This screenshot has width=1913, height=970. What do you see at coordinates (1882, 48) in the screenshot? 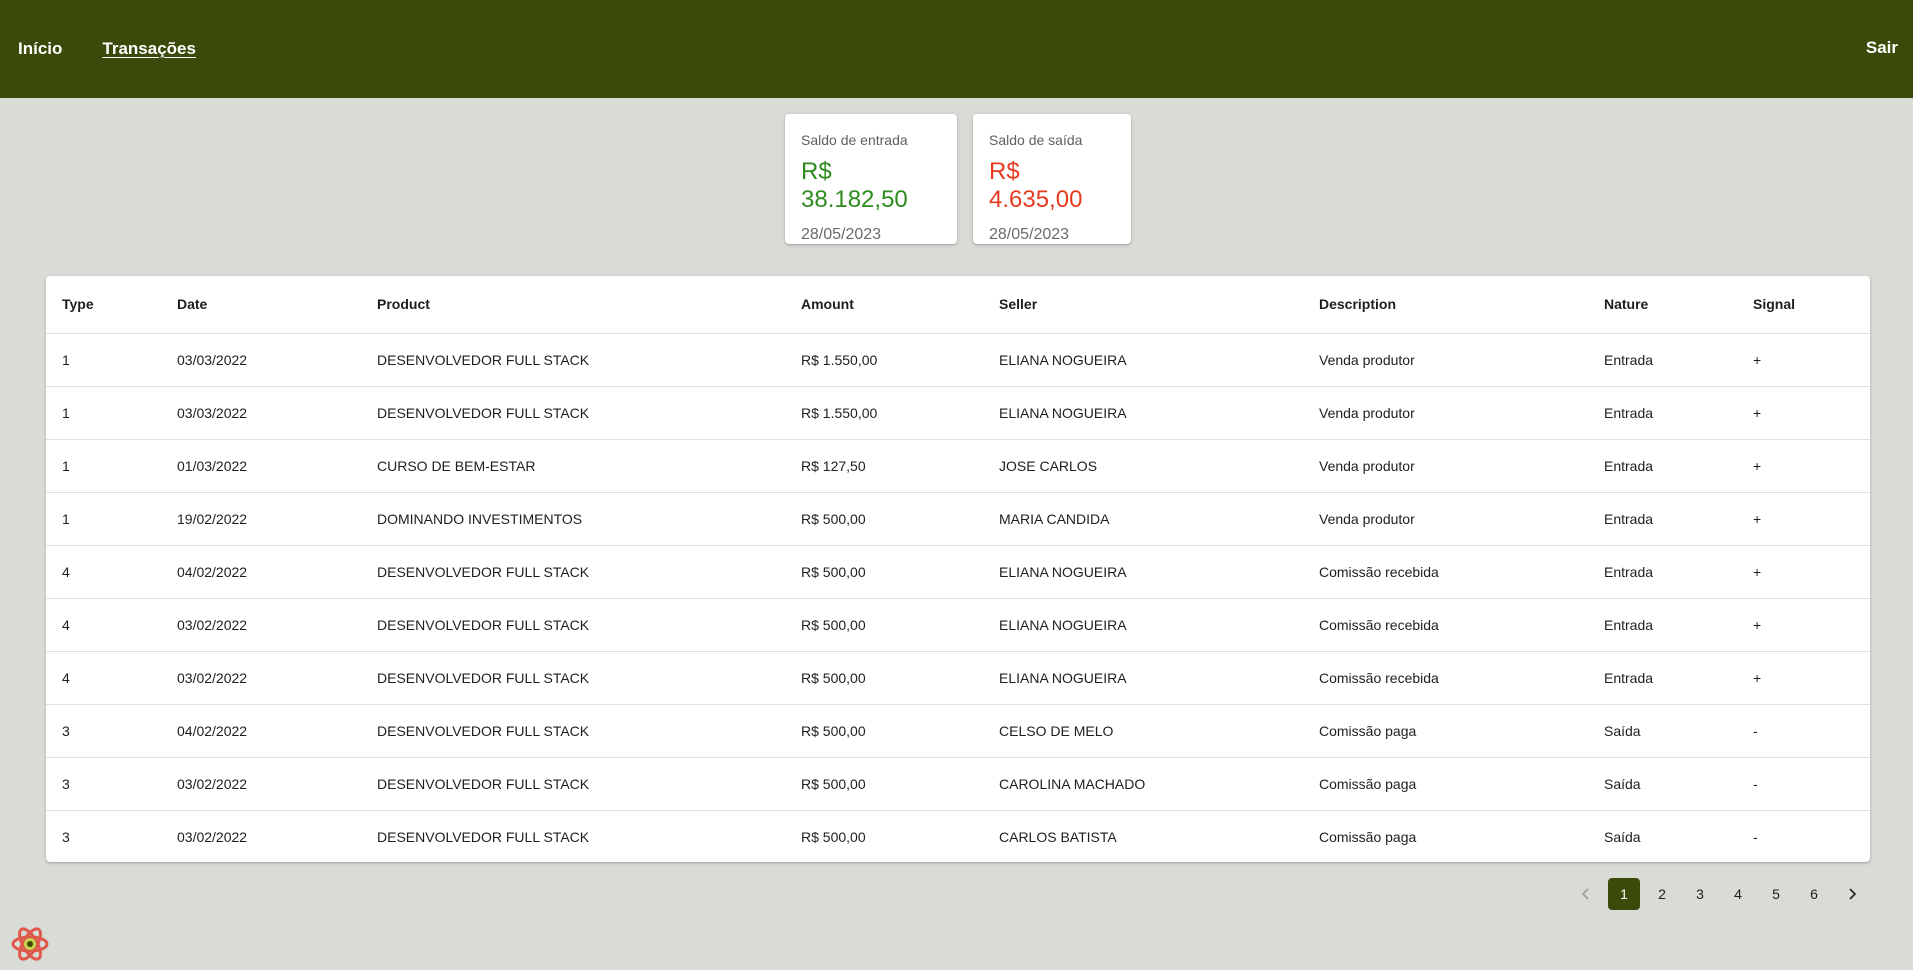
I see `logout-button: Sair` at bounding box center [1882, 48].